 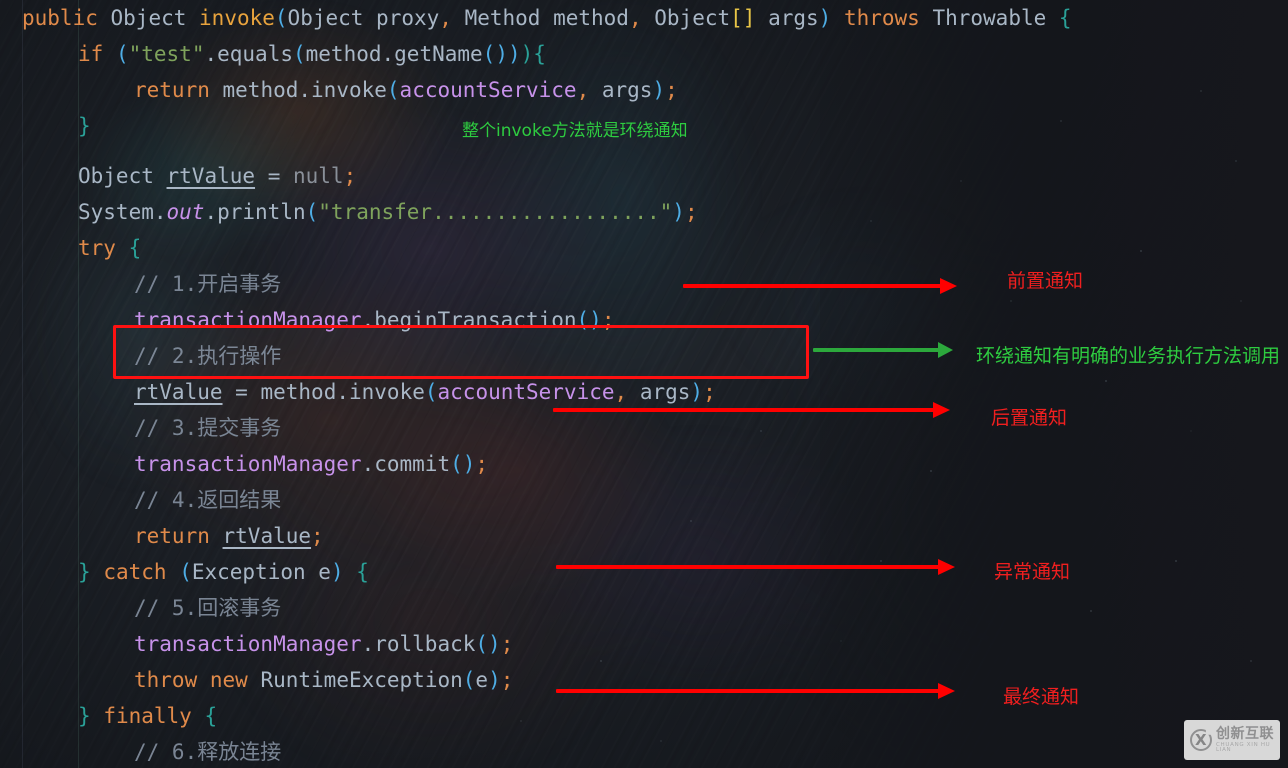 I want to click on code-token: // 3.提交事务, so click(x=208, y=428).